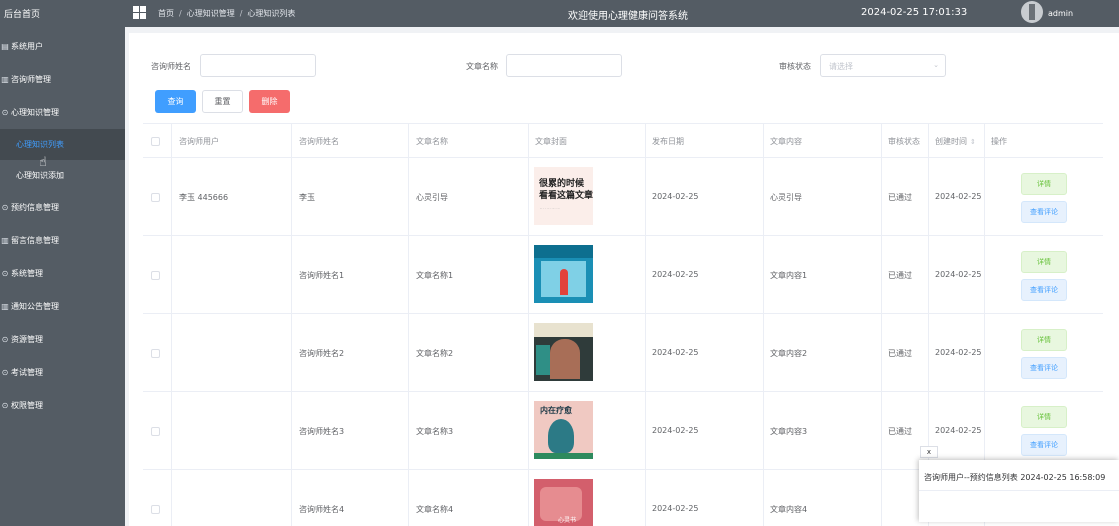 This screenshot has width=1119, height=526. I want to click on notification-popup: 咨询师用户--预约信息列表 2024-02-25 16:58:09, so click(1019, 491).